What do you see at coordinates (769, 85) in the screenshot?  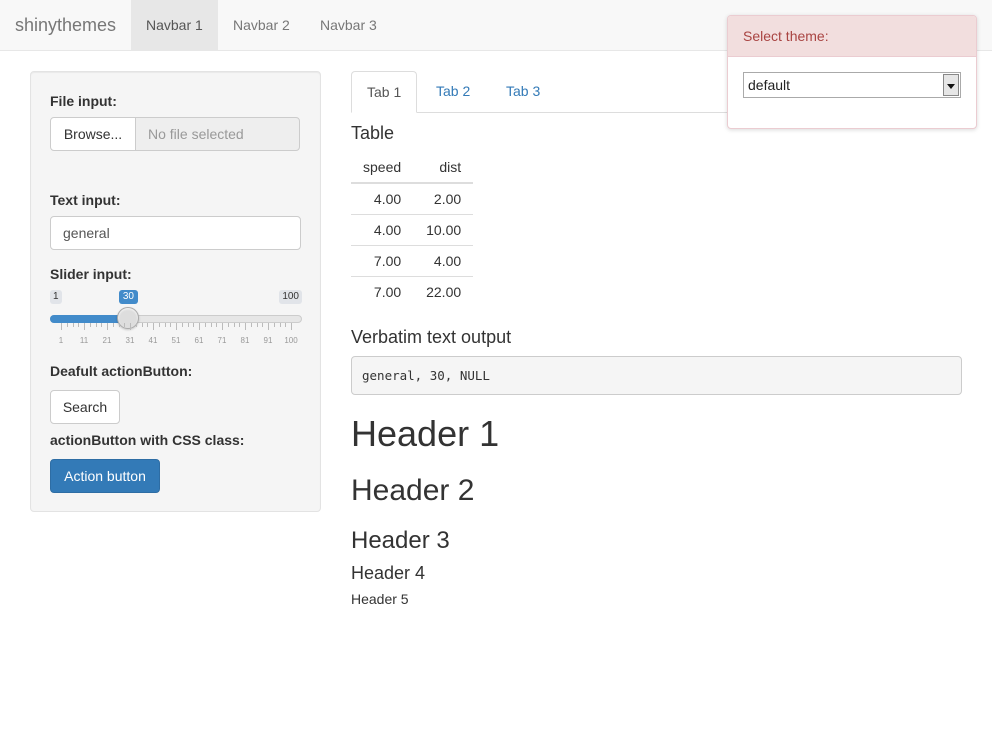 I see `theme-select-value: default` at bounding box center [769, 85].